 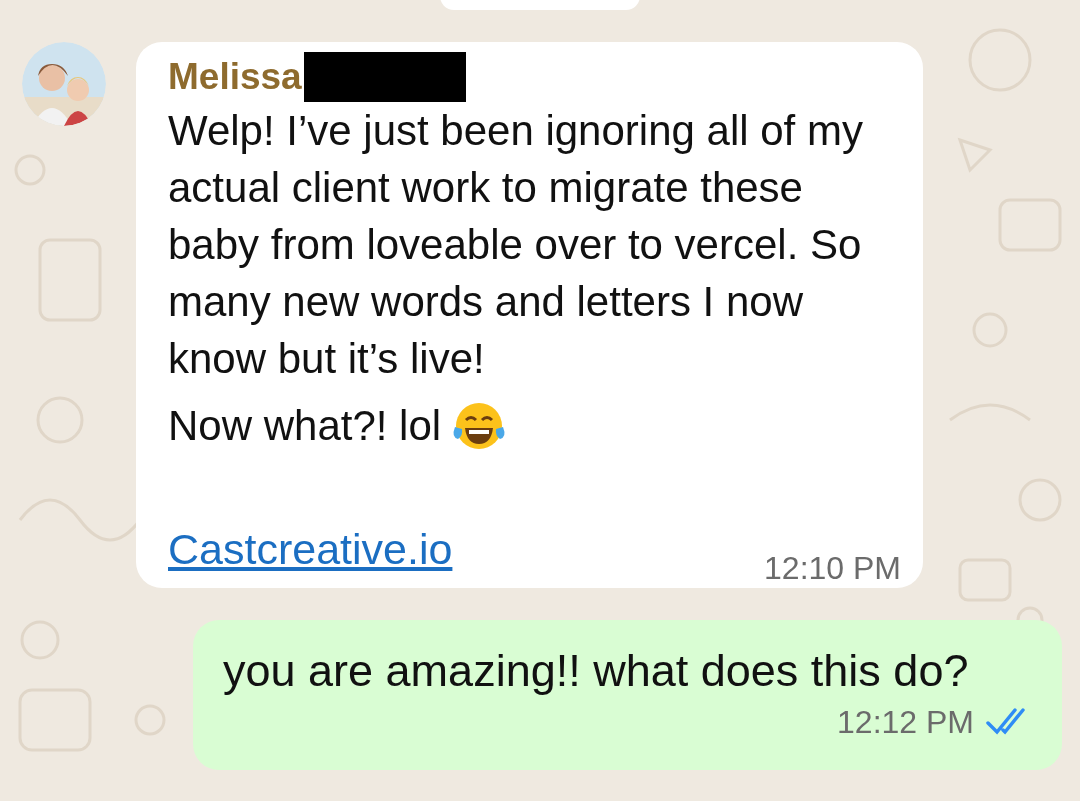 I want to click on sender-name: Melissa, so click(x=235, y=77).